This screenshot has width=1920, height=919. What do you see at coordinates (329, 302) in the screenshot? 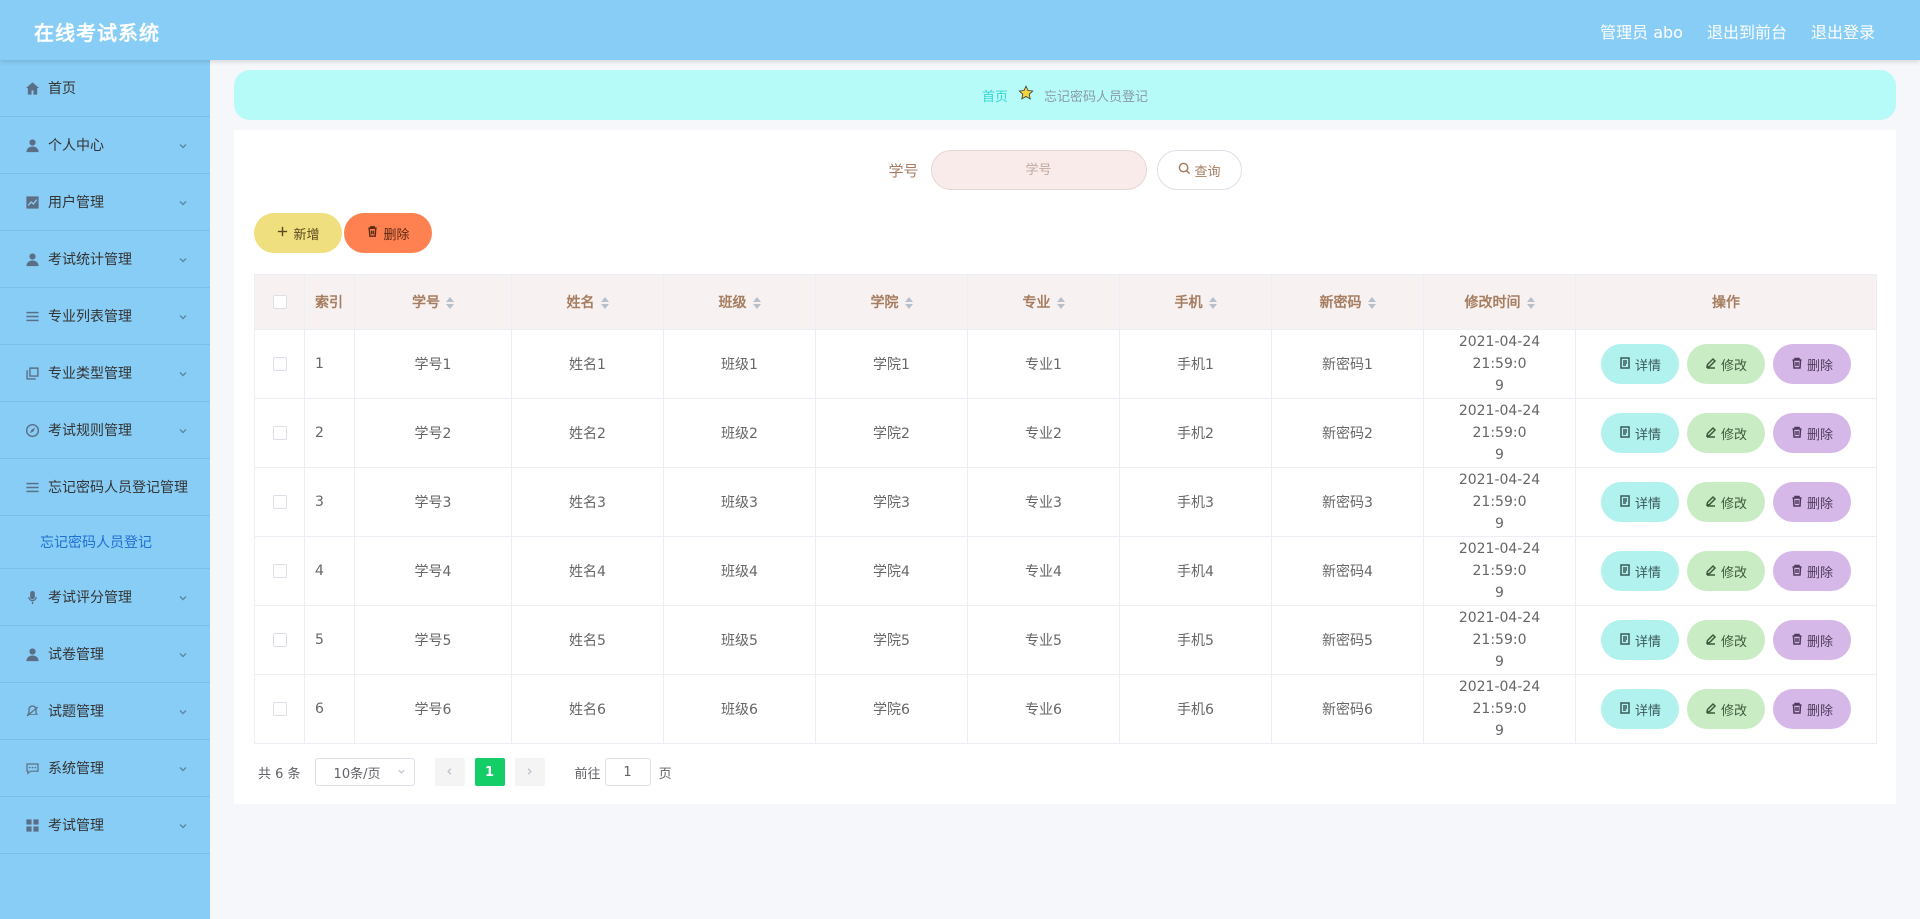
I see `column-header-index: 索引` at bounding box center [329, 302].